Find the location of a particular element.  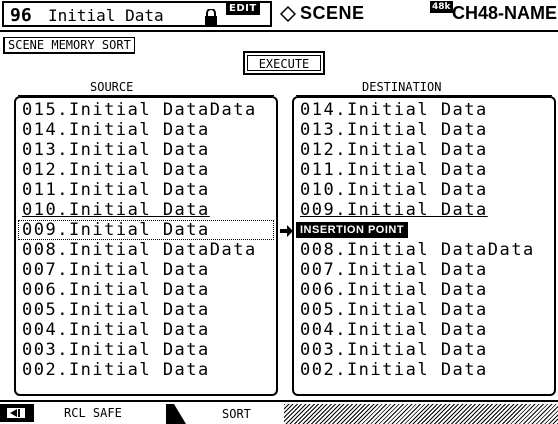

tab-scroll-left-button is located at coordinates (17, 413).